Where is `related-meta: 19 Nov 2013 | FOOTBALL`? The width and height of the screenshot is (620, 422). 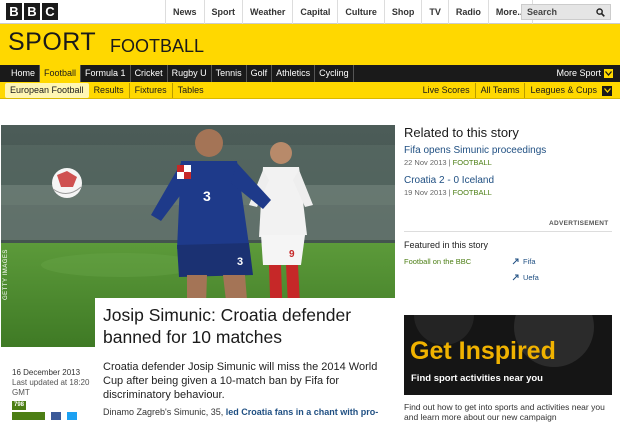 related-meta: 19 Nov 2013 | FOOTBALL is located at coordinates (448, 192).